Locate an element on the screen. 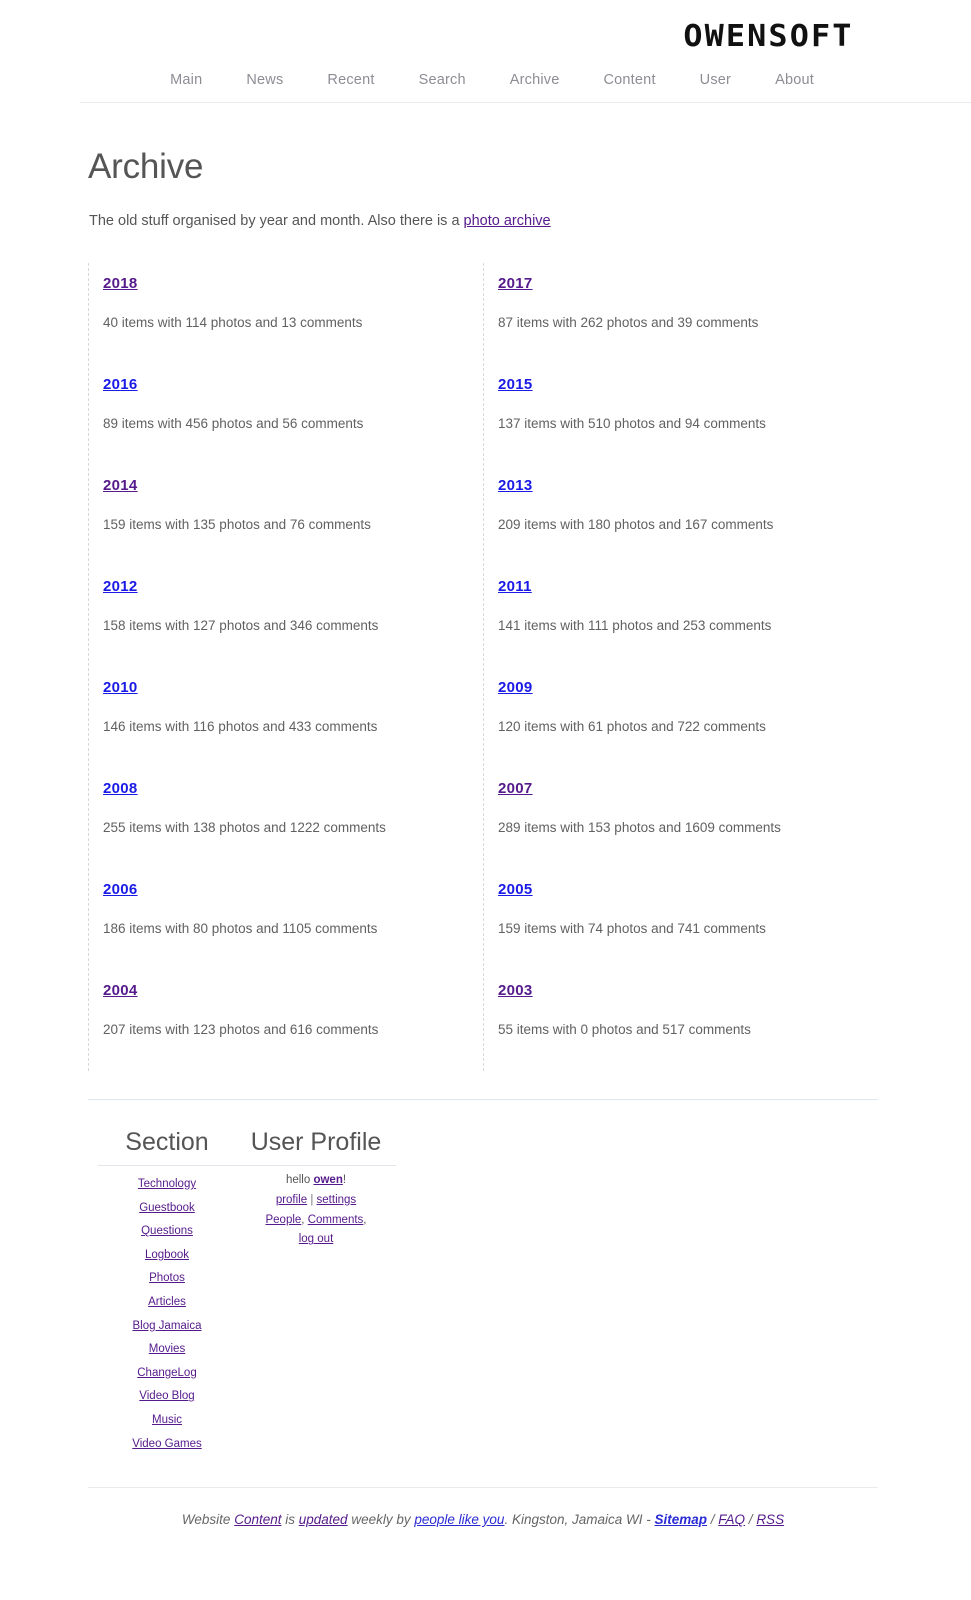  archive-year-link-2014: 2014 is located at coordinates (120, 485).